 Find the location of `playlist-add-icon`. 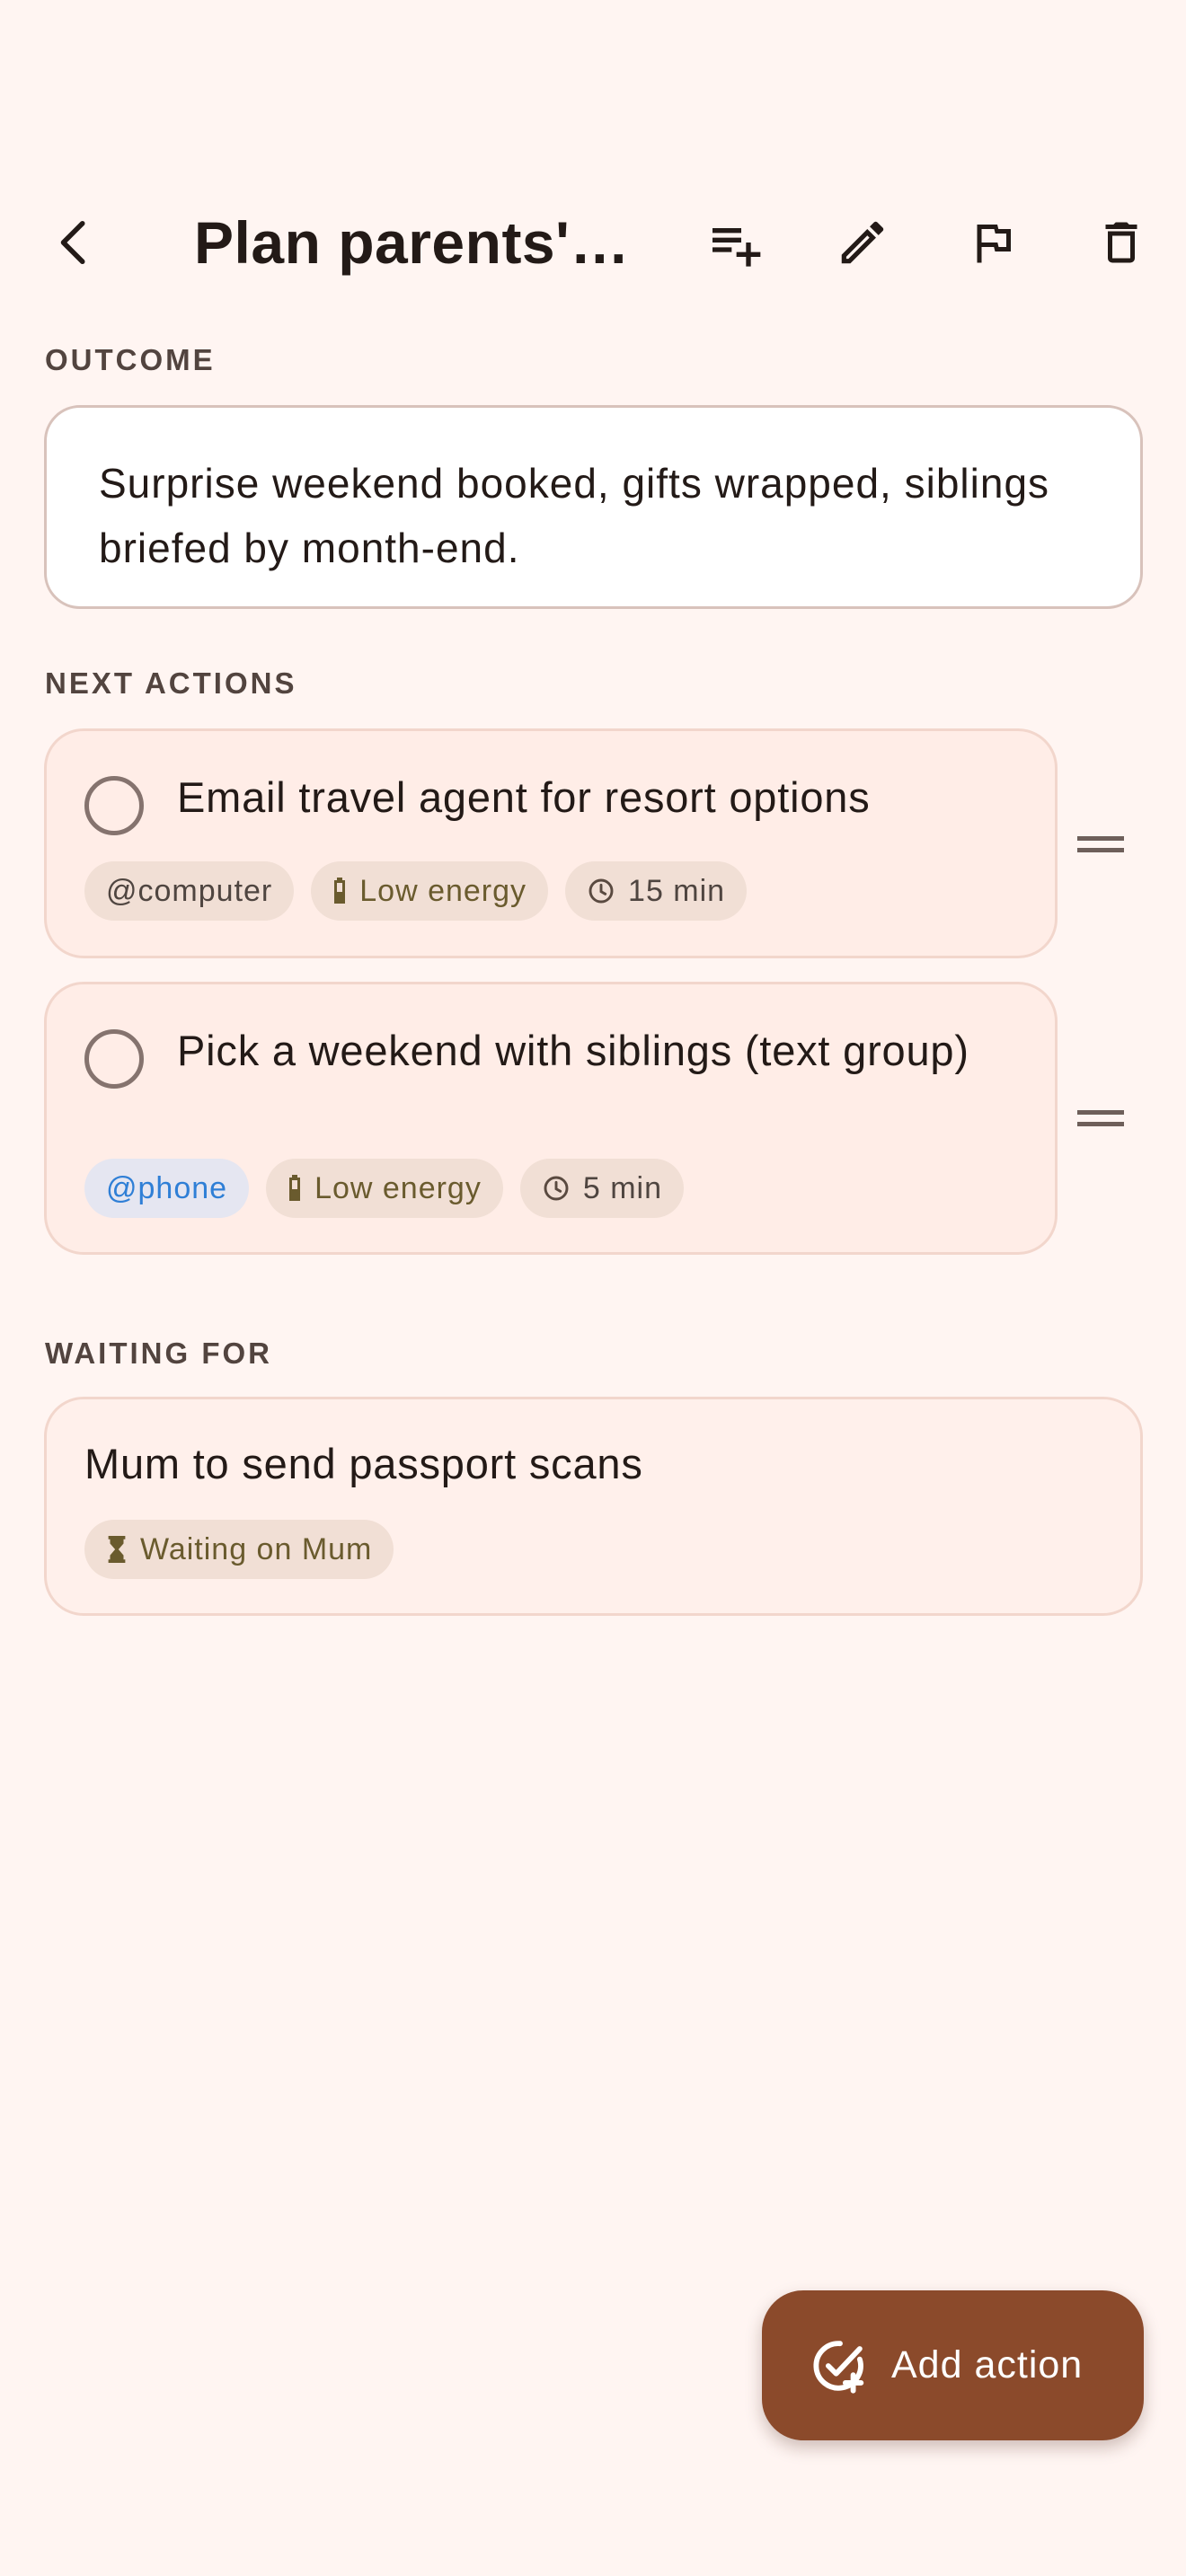

playlist-add-icon is located at coordinates (736, 247).